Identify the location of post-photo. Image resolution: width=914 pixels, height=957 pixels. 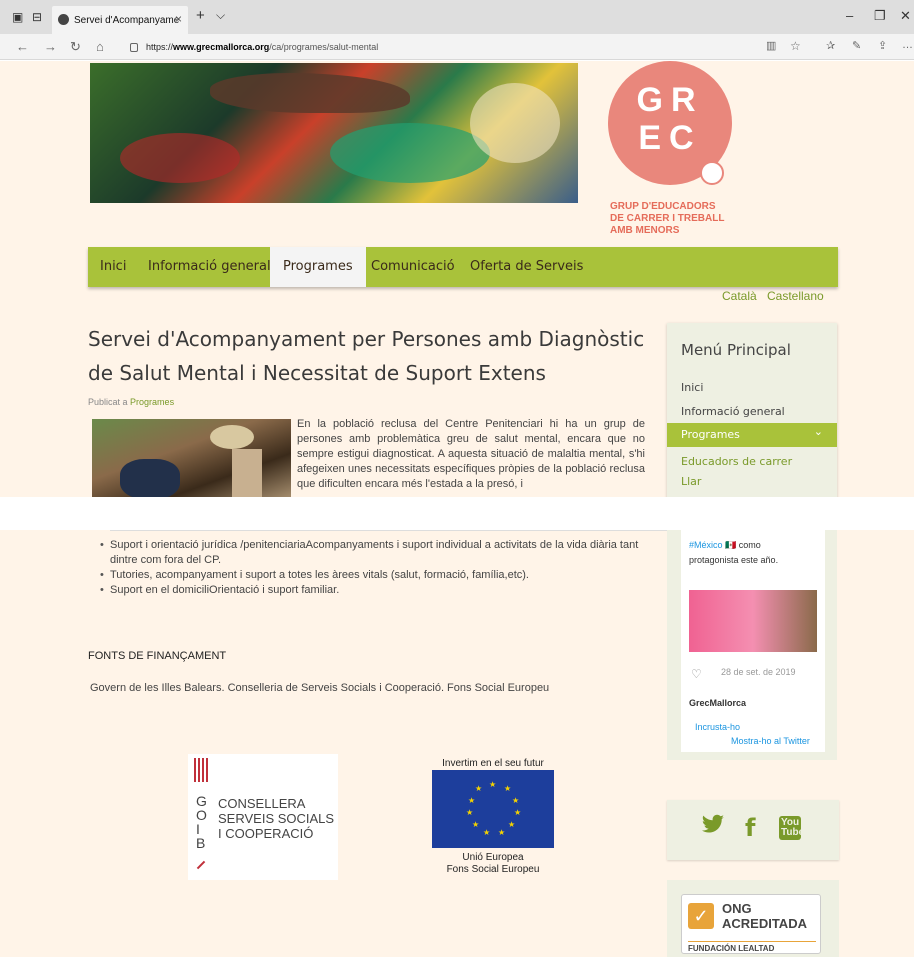
(191, 458).